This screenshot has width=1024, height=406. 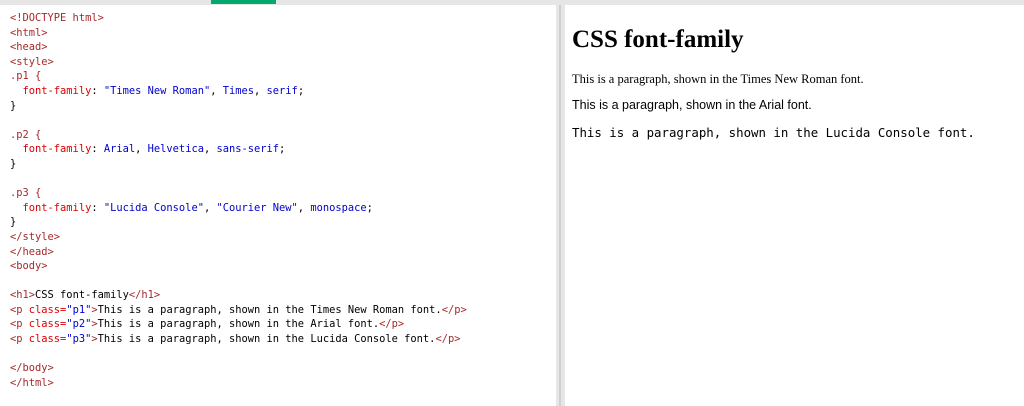 I want to click on code-token: serif, so click(x=282, y=90).